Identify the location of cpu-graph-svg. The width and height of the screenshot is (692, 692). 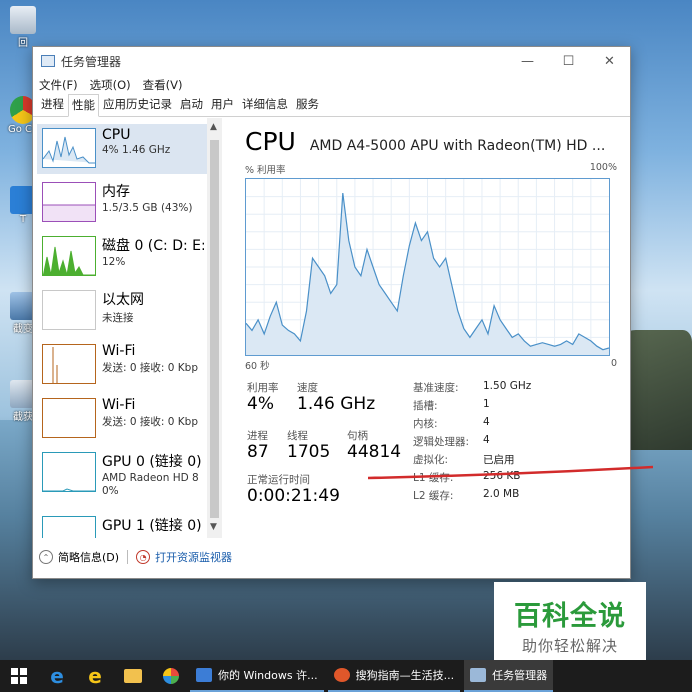
(427, 267).